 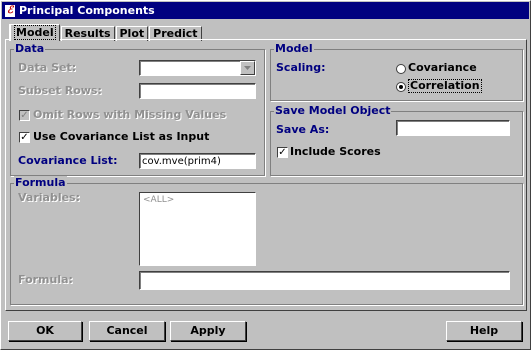 What do you see at coordinates (127, 331) in the screenshot?
I see `cancel-button: Cancel` at bounding box center [127, 331].